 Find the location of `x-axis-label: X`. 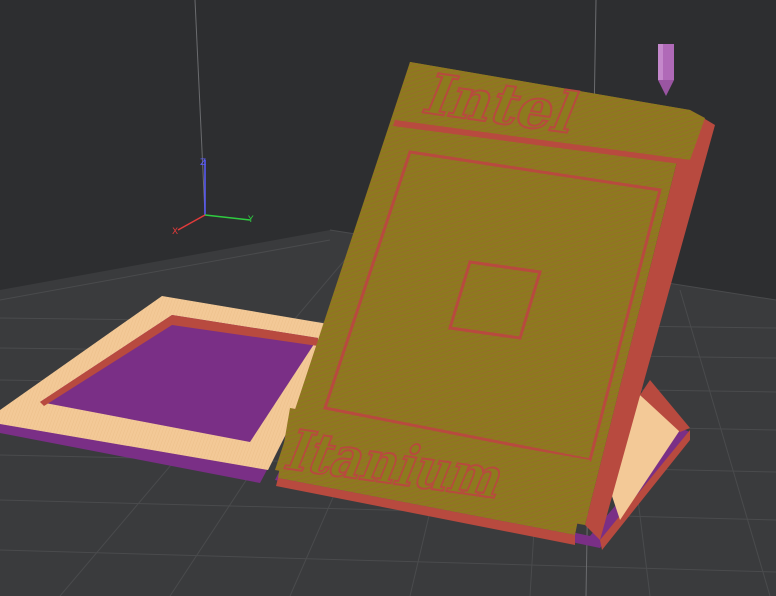

x-axis-label: X is located at coordinates (175, 232).